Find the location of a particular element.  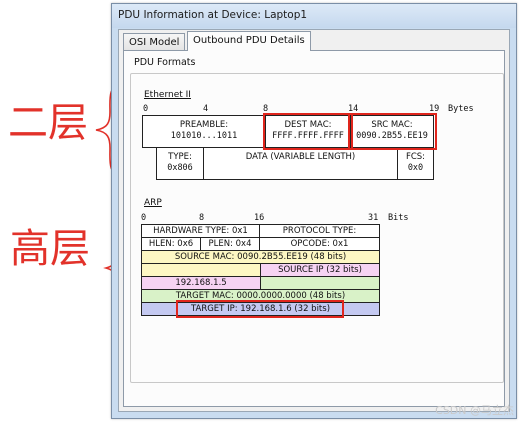

type-value: 0x806 is located at coordinates (180, 168).